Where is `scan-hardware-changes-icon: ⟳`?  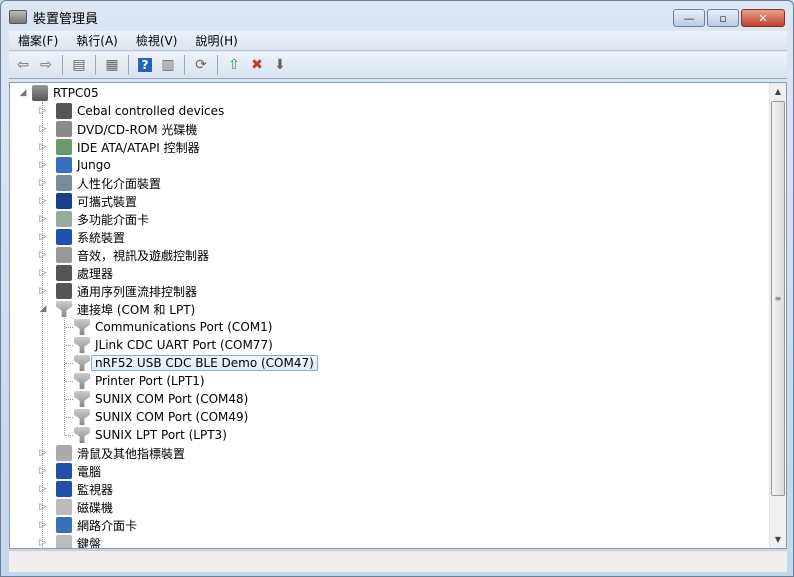 scan-hardware-changes-icon: ⟳ is located at coordinates (201, 65).